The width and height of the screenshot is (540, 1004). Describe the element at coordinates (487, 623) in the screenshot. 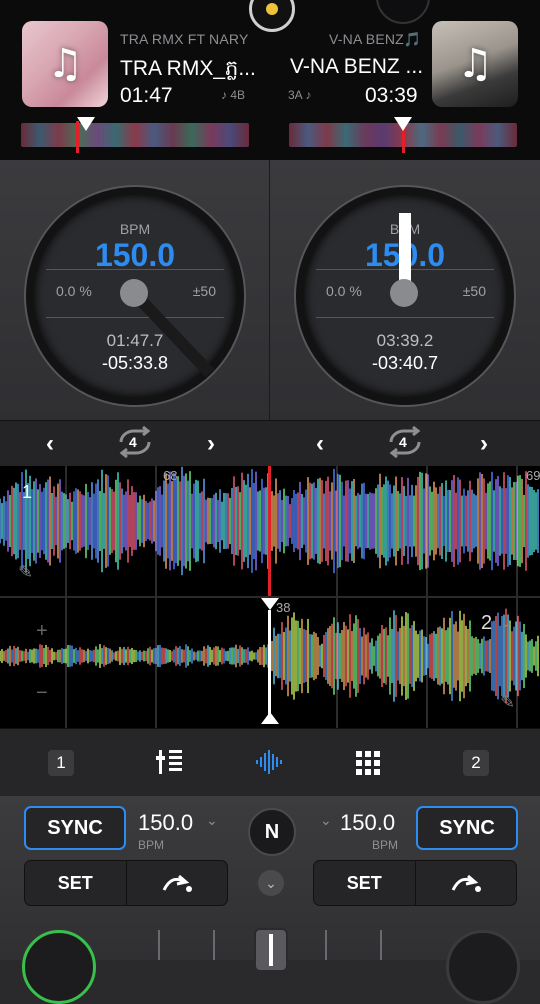

I see `deck-b-number: 2` at that location.